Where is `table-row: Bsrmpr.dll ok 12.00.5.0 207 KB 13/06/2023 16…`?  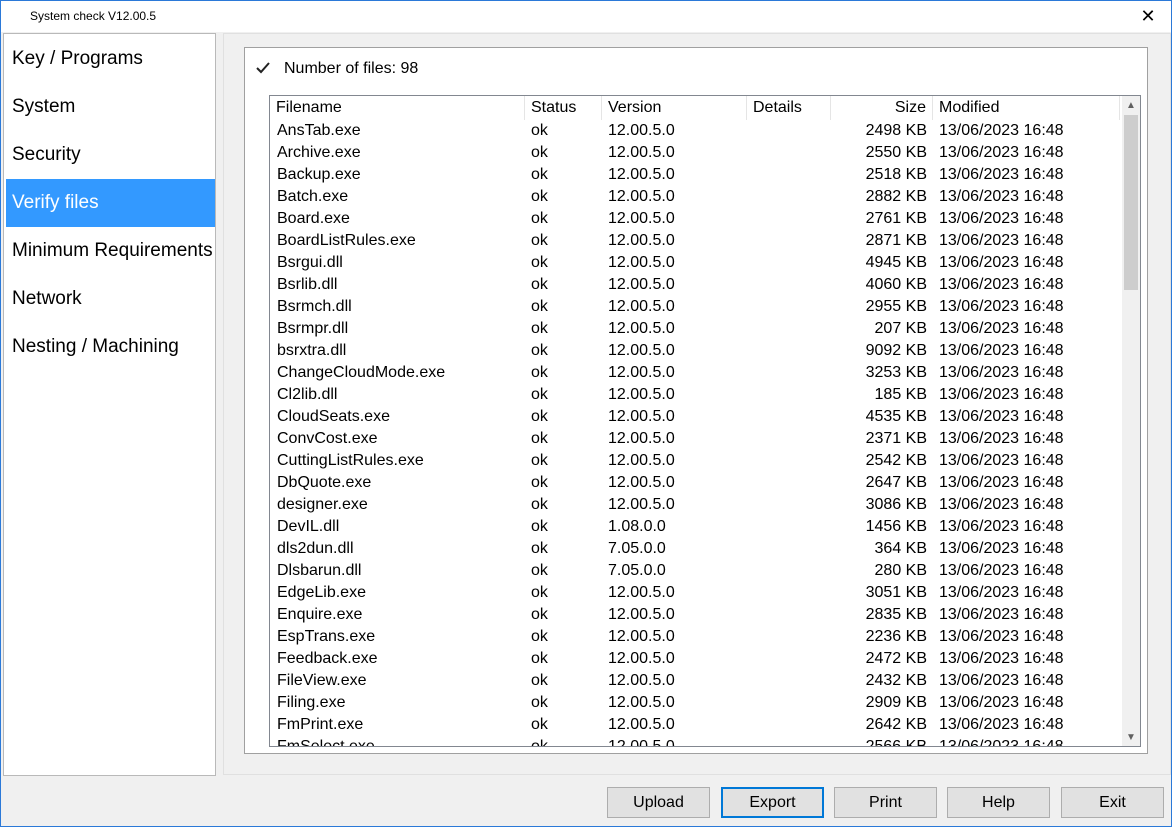 table-row: Bsrmpr.dll ok 12.00.5.0 207 KB 13/06/2023 16… is located at coordinates (696, 329).